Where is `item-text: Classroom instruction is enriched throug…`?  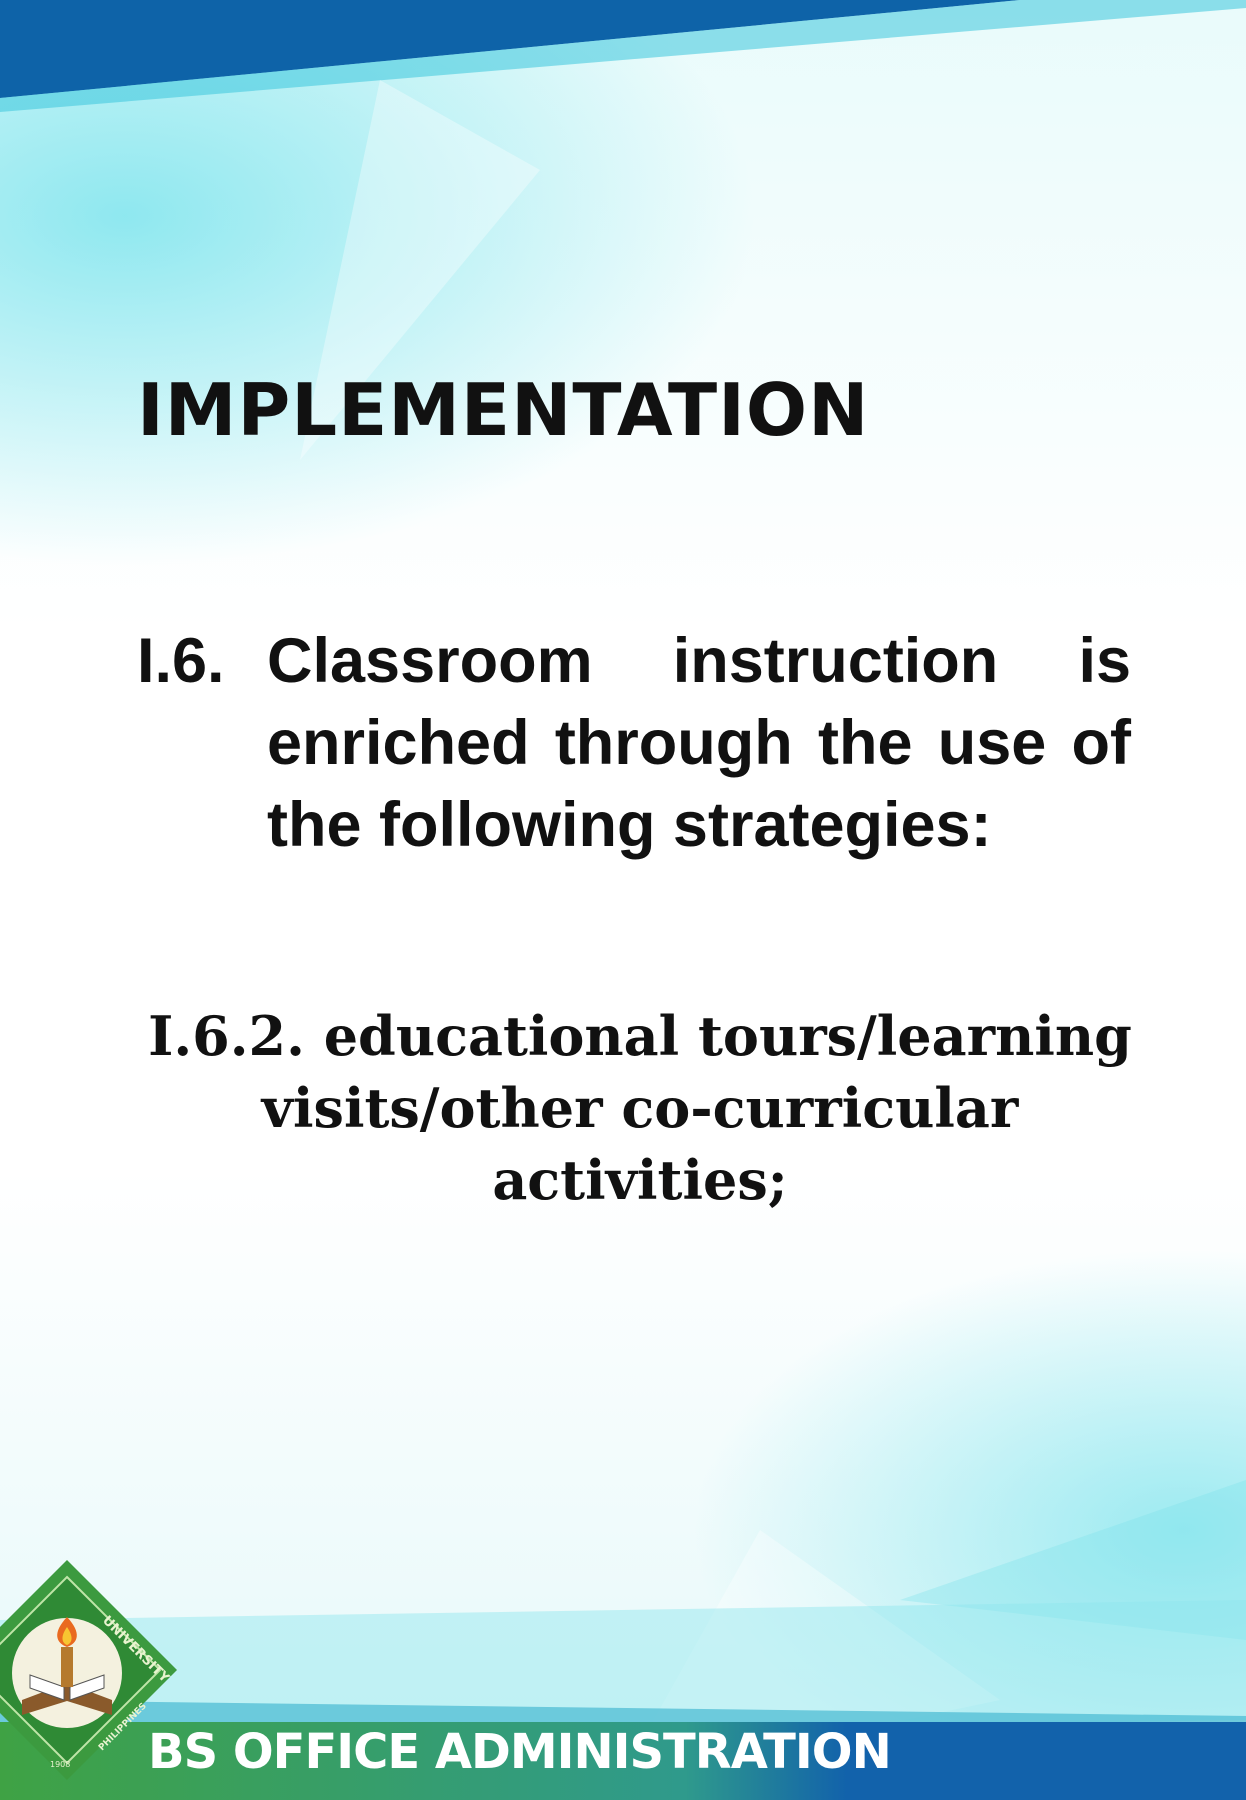 item-text: Classroom instruction is enriched throug… is located at coordinates (699, 743).